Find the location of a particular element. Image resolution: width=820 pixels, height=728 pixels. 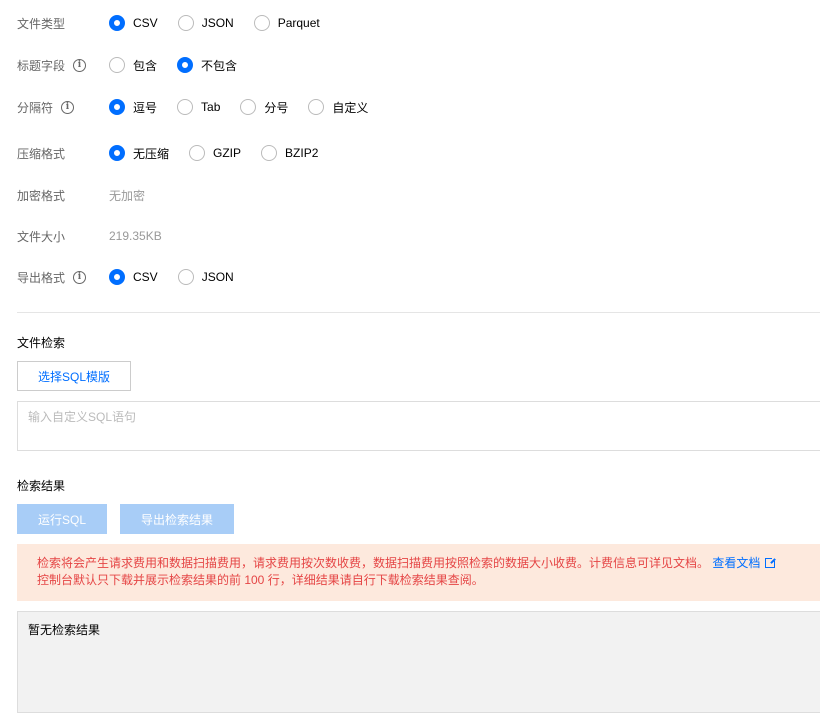

divider is located at coordinates (418, 312).